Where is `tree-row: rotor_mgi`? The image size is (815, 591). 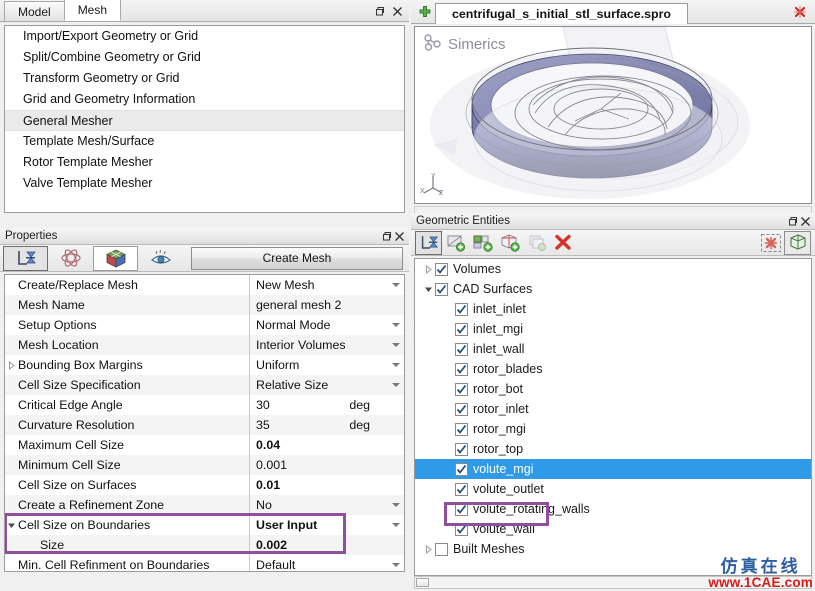
tree-row: rotor_mgi is located at coordinates (613, 429).